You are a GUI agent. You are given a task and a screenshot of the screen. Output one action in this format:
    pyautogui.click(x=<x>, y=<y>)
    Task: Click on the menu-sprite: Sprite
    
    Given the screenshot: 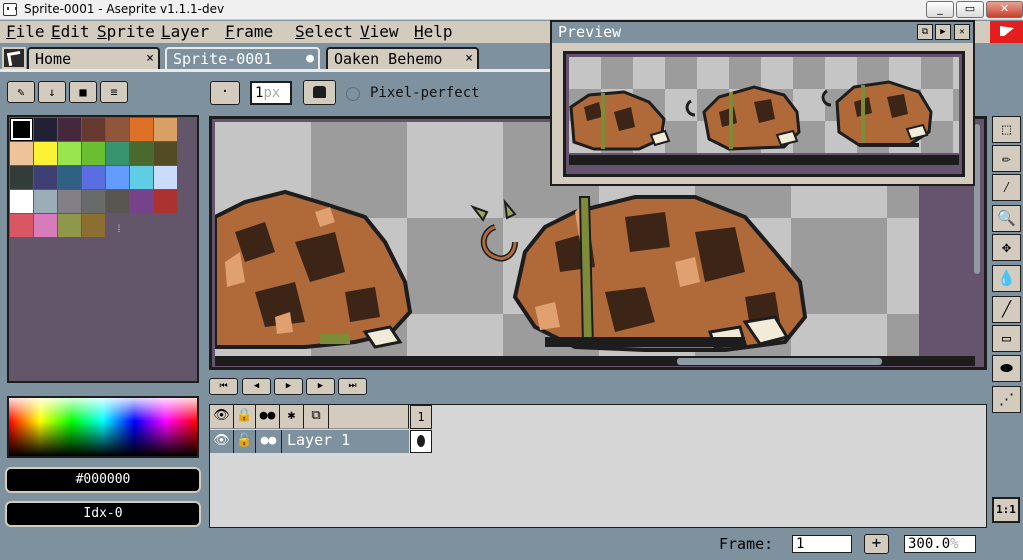 What is the action you would take?
    pyautogui.click(x=126, y=31)
    